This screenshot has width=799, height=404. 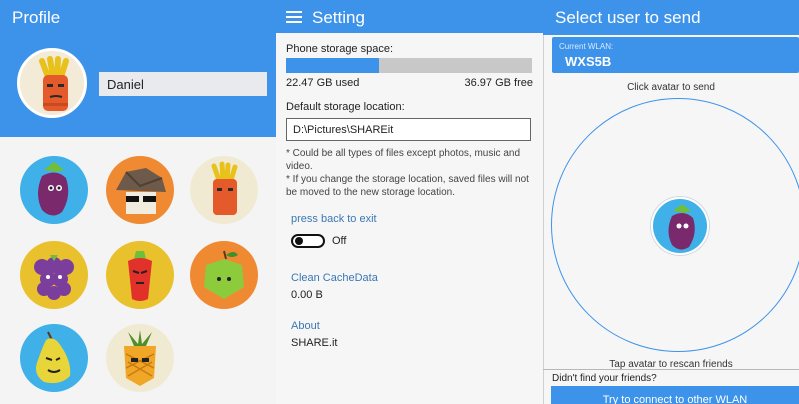 I want to click on eggplant-icon, so click(x=54, y=190).